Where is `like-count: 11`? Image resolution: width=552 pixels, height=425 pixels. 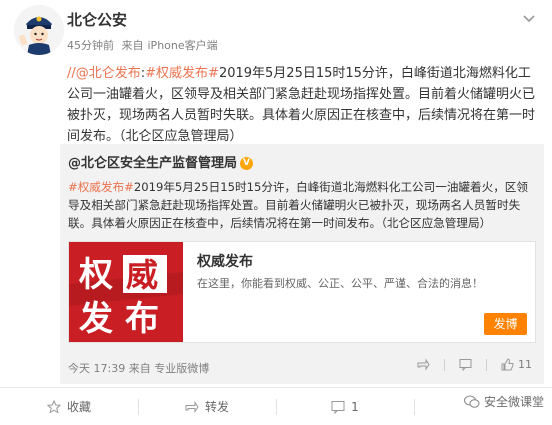
like-count: 11 is located at coordinates (525, 364).